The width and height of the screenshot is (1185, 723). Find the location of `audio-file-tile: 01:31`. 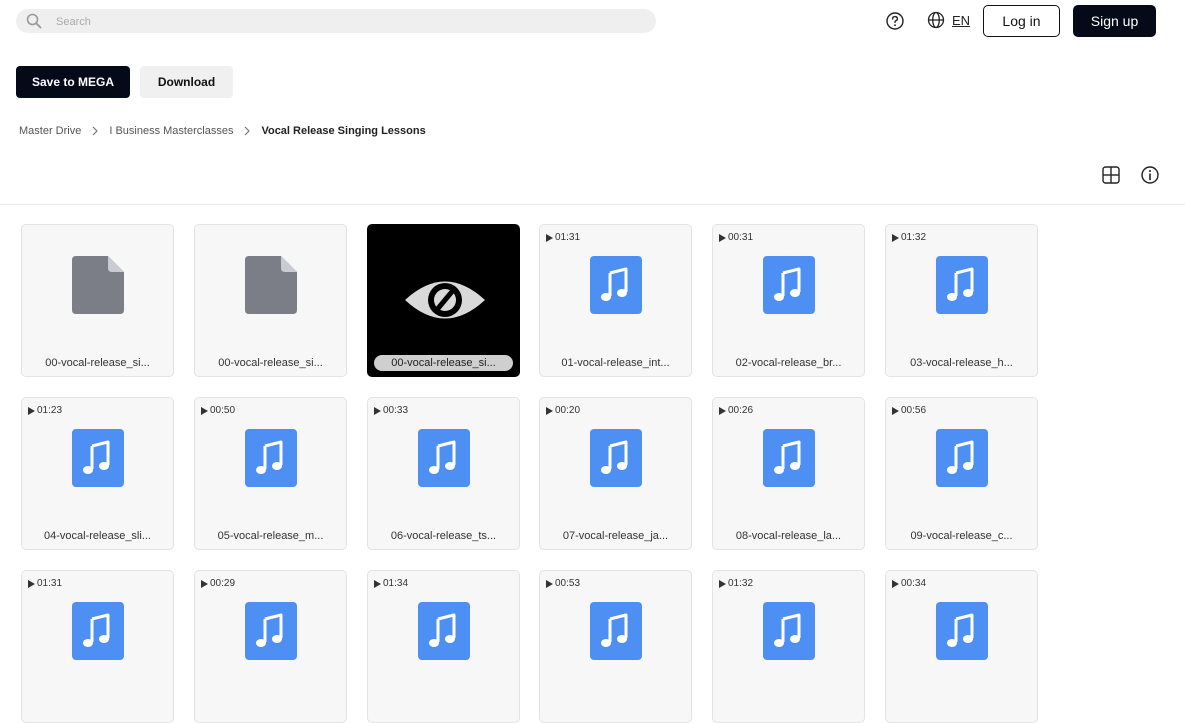

audio-file-tile: 01:31 is located at coordinates (97, 646).